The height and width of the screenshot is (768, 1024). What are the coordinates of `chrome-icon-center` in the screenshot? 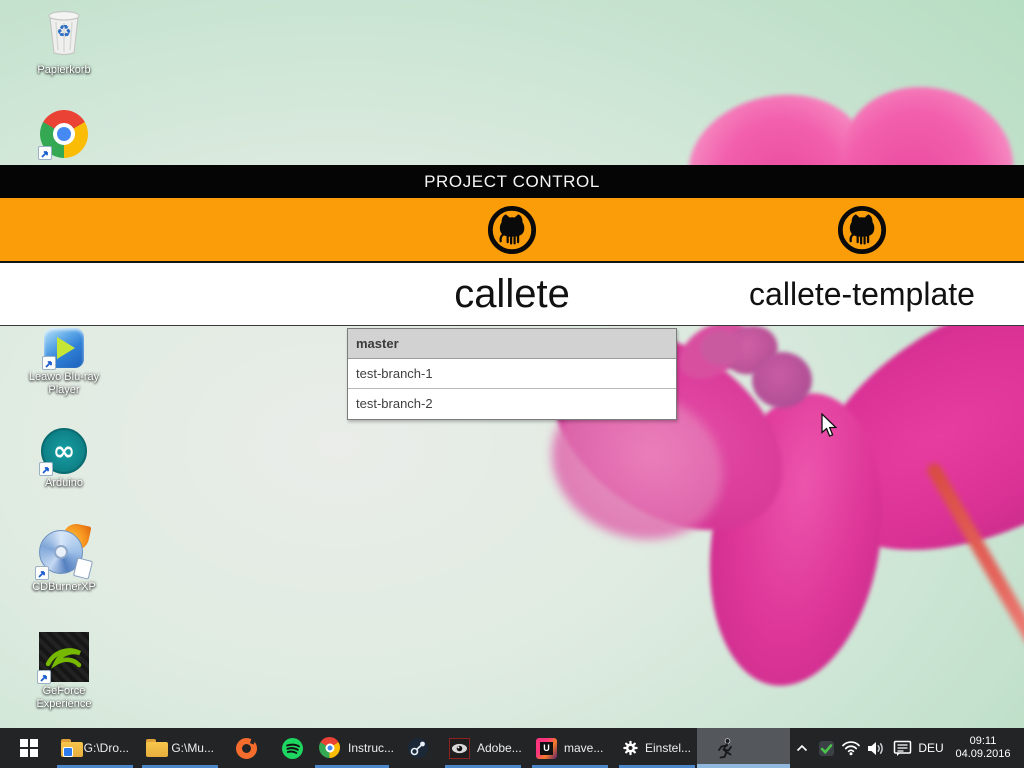 It's located at (64, 134).